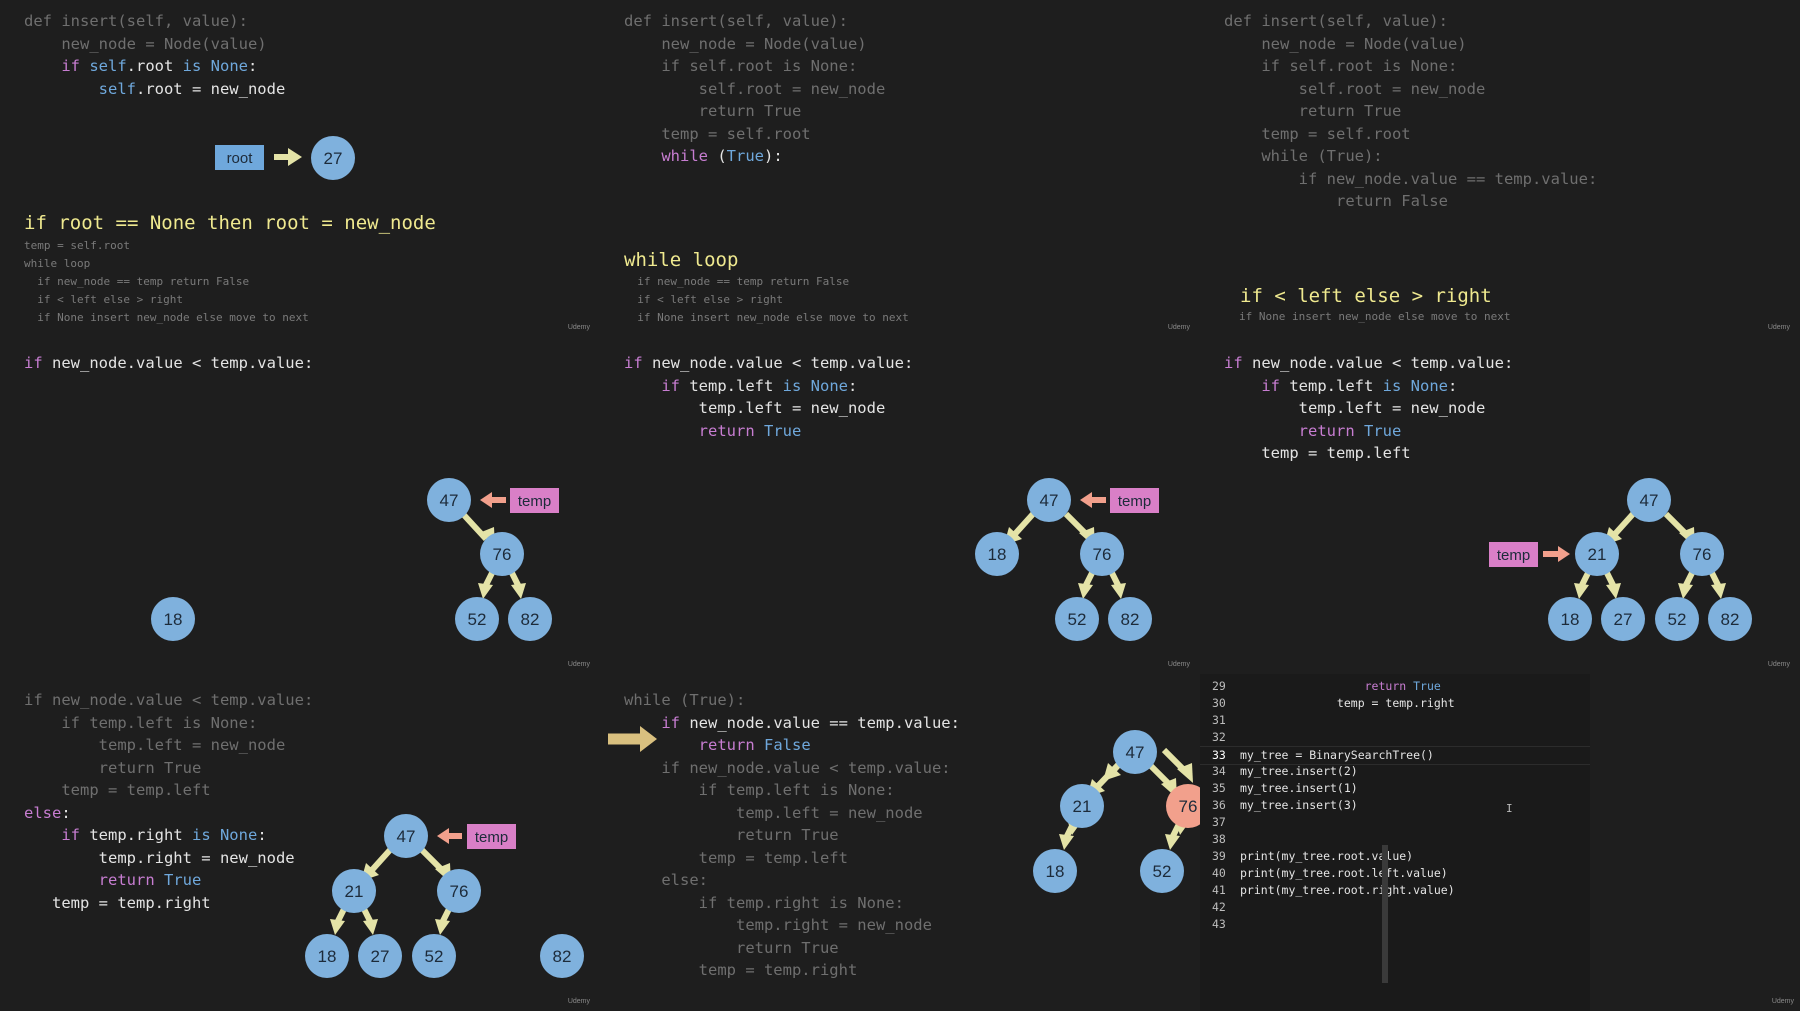  What do you see at coordinates (240, 158) in the screenshot?
I see `root-tag-label: root` at bounding box center [240, 158].